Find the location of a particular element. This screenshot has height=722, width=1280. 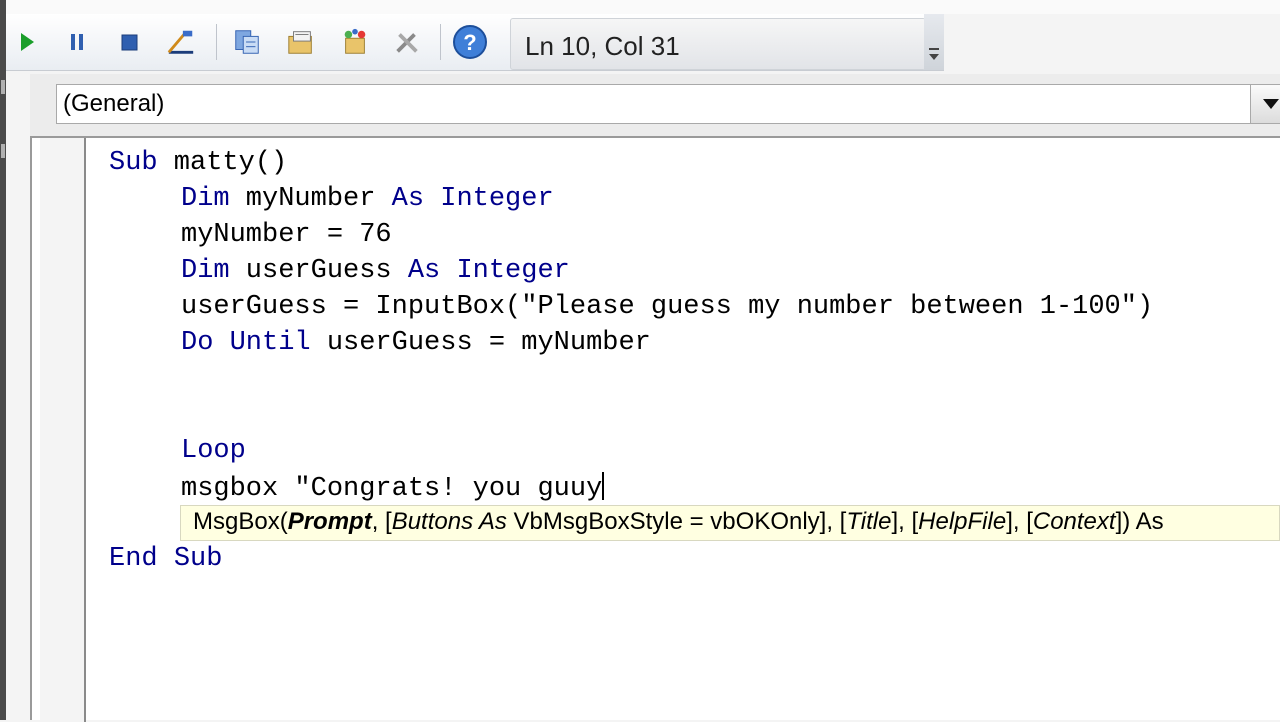

object-browser-button is located at coordinates (355, 42).